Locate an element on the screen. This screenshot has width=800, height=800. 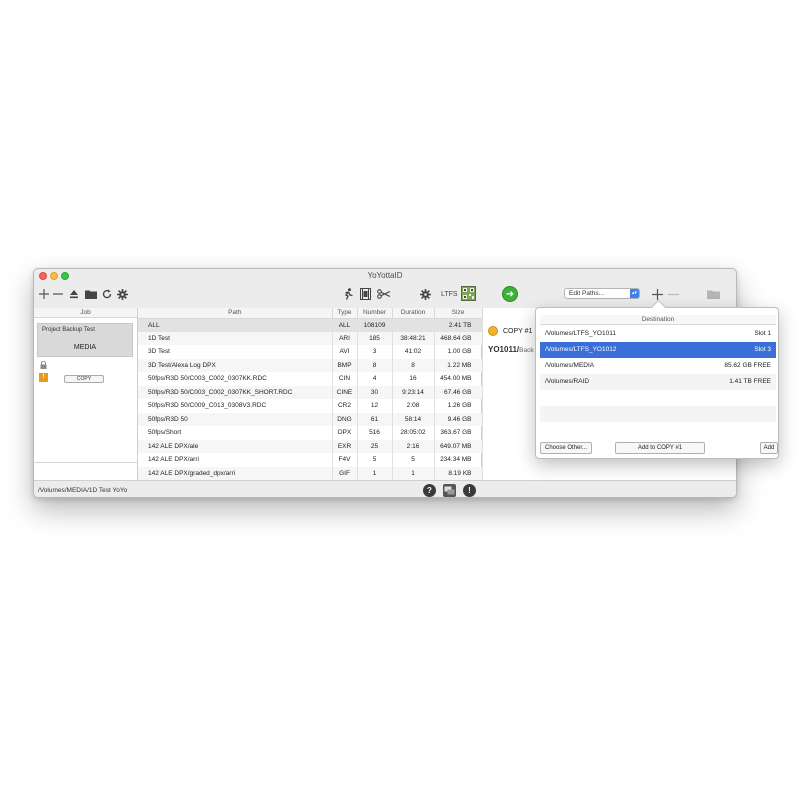
copy-label: COPY #1 is located at coordinates (518, 331).